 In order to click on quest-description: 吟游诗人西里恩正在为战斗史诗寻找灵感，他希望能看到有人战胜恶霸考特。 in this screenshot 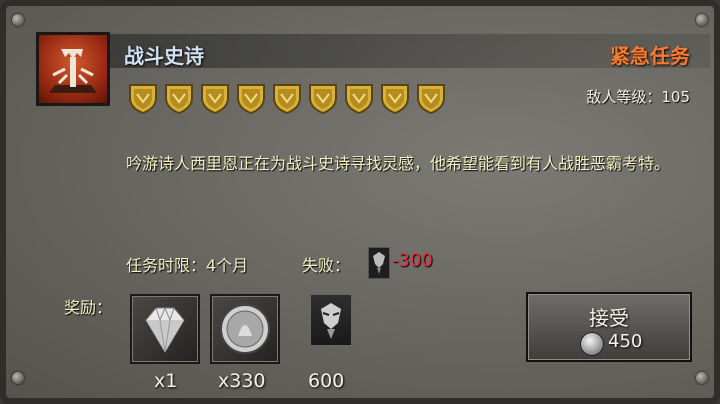, I will do `click(398, 163)`.